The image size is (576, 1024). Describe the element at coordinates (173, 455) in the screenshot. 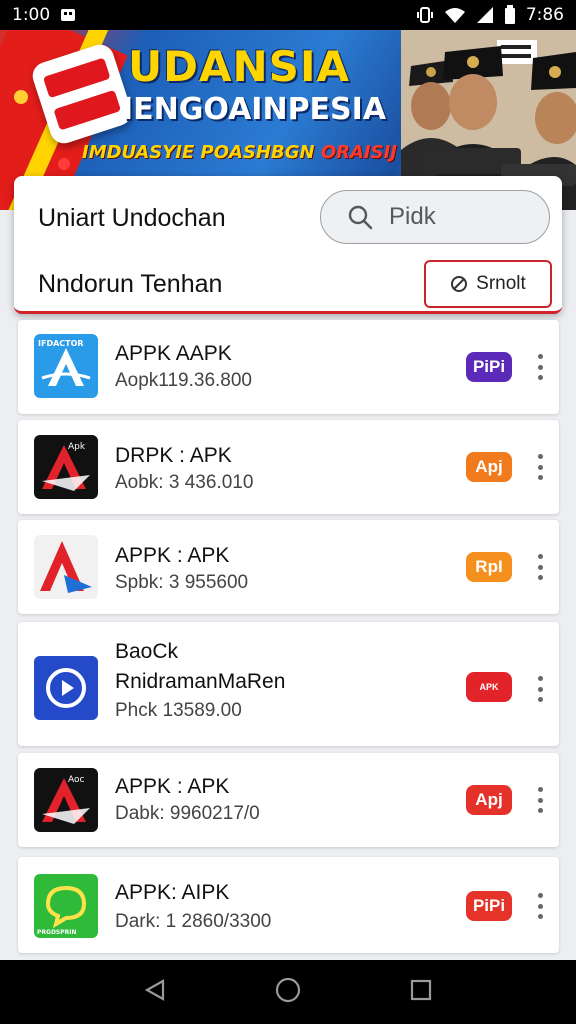

I see `app-name: DRPK : APK` at that location.